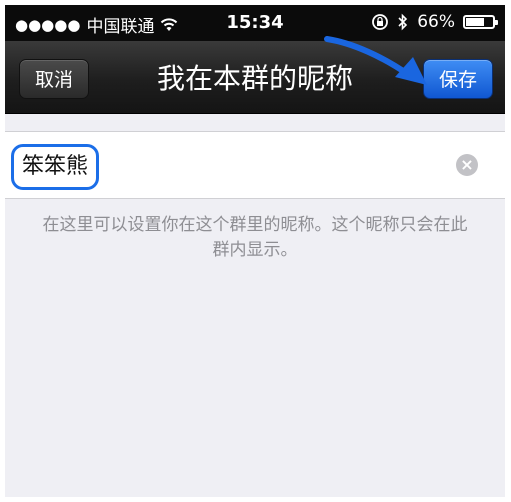 Image resolution: width=511 pixels, height=502 pixels. Describe the element at coordinates (380, 22) in the screenshot. I see `rotation-lock-icon` at that location.